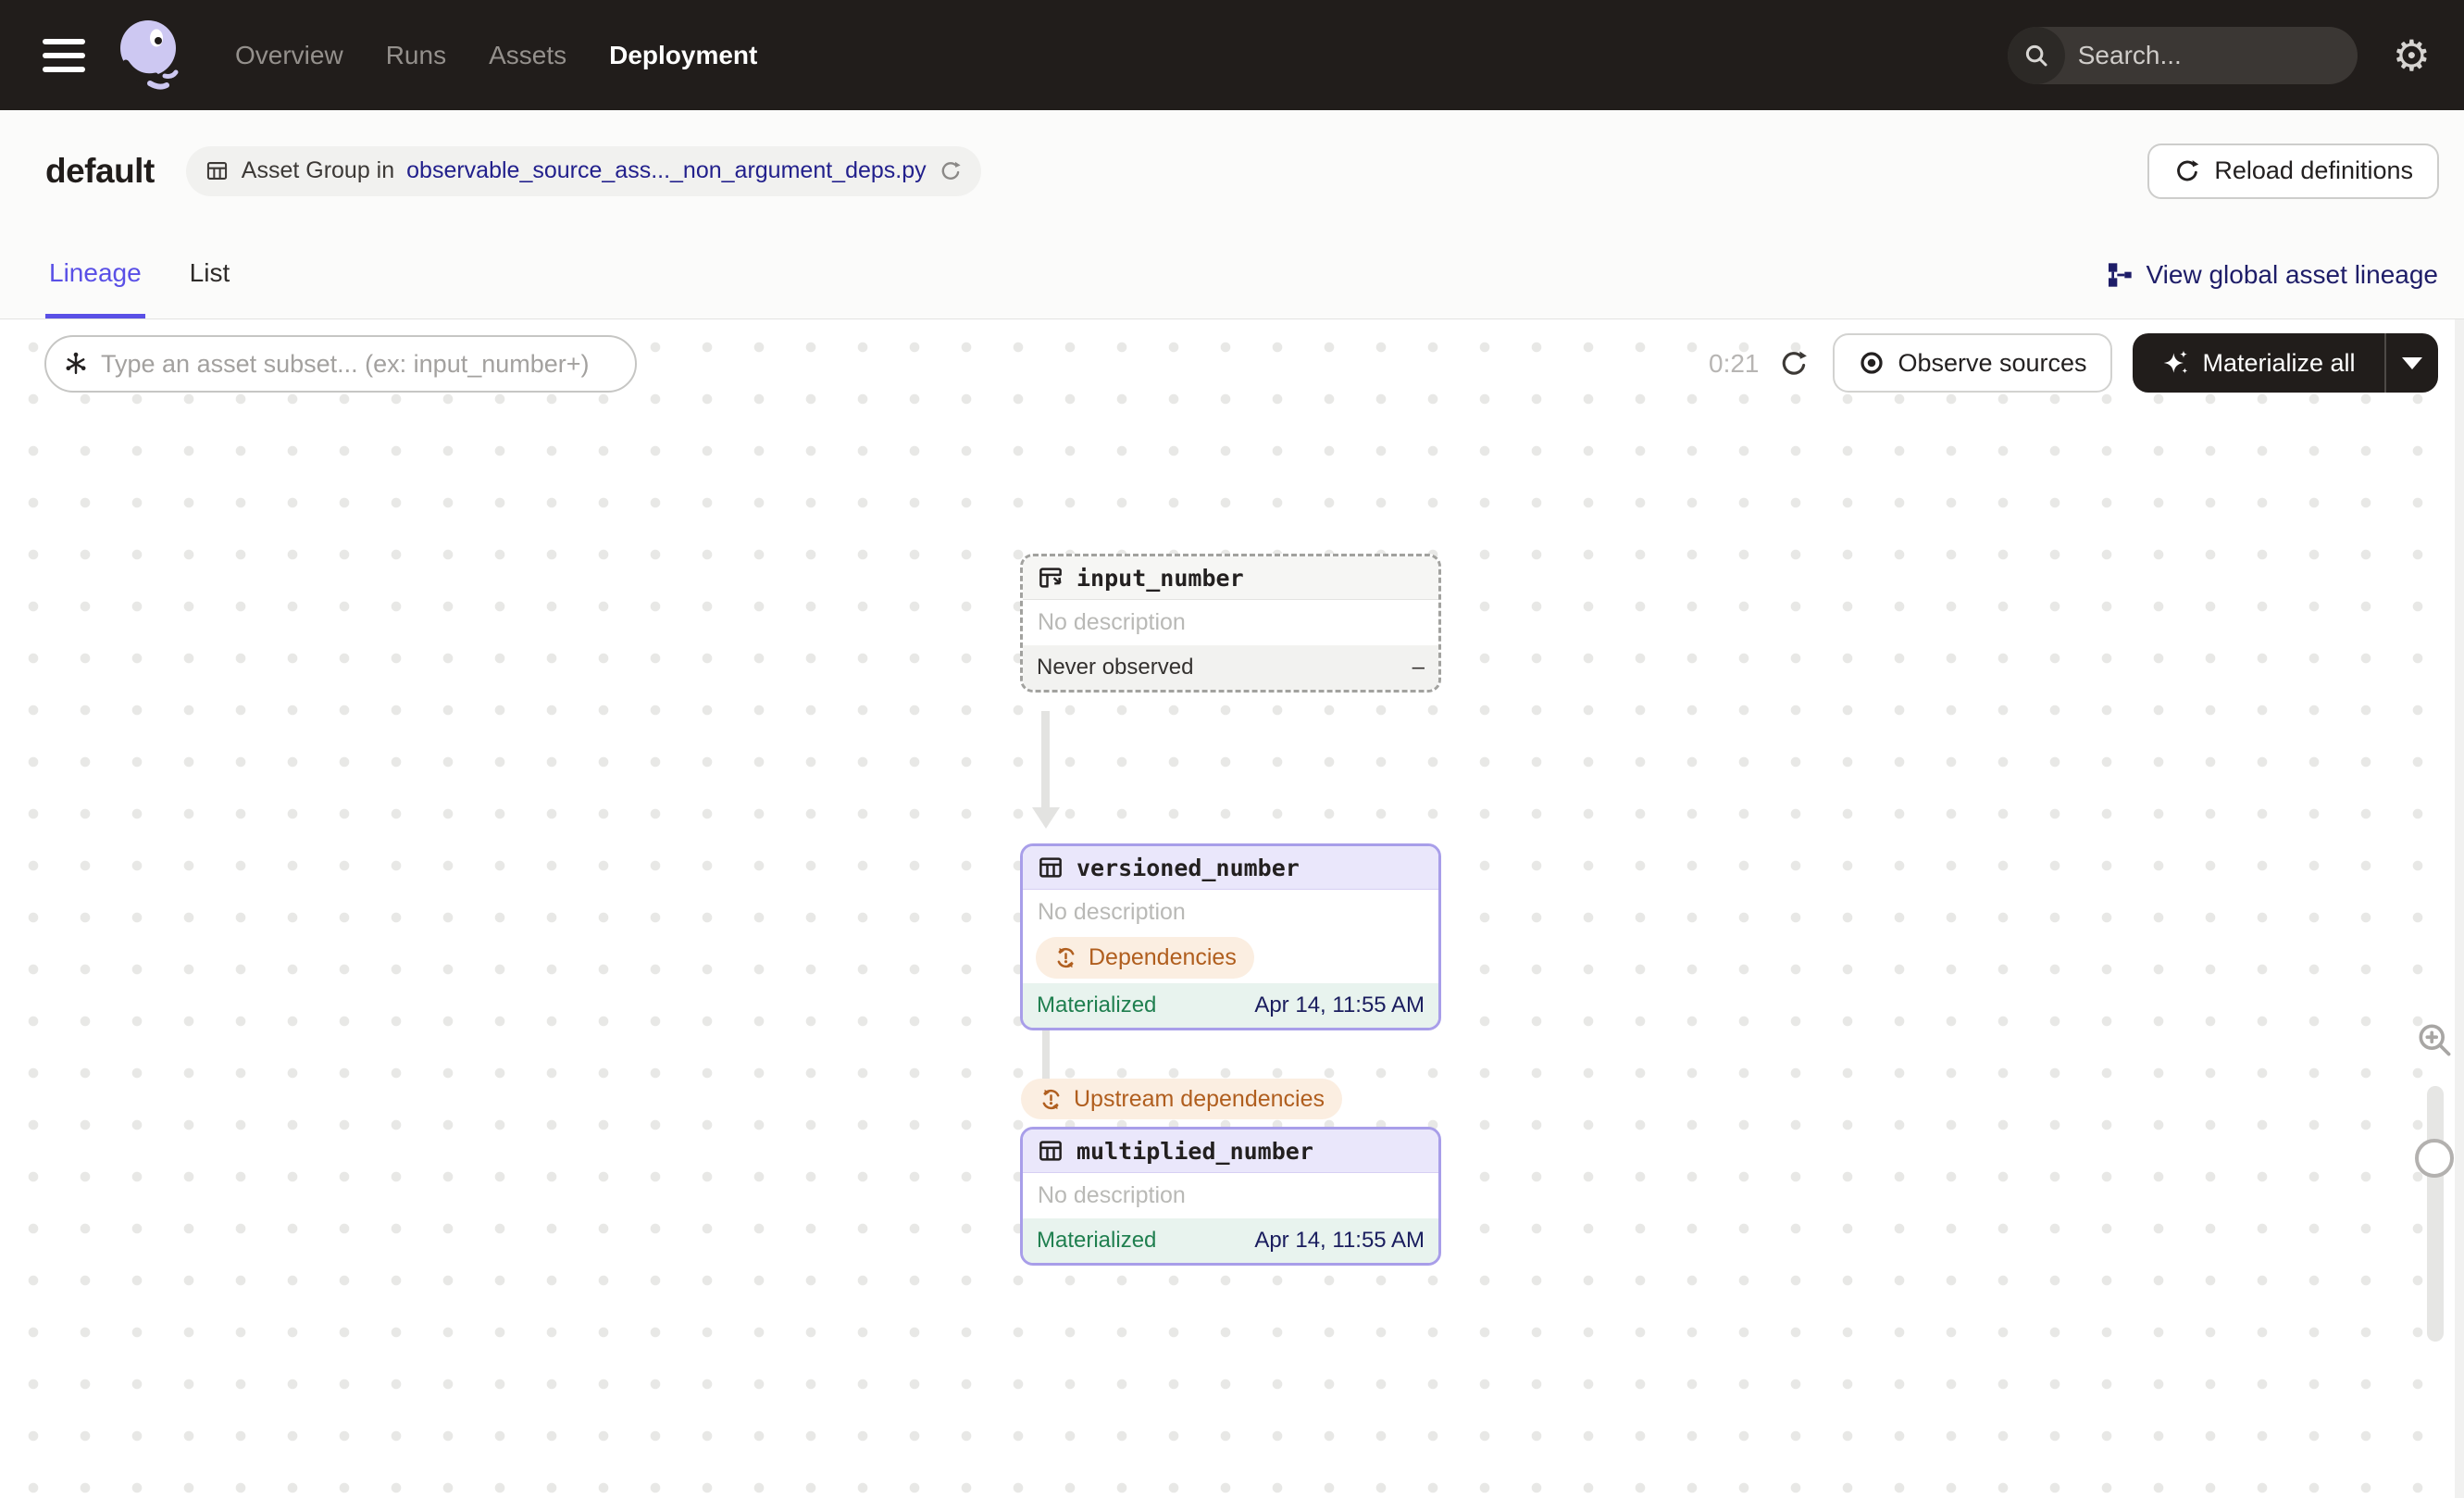  Describe the element at coordinates (2434, 1040) in the screenshot. I see `zoom-in-icon` at that location.